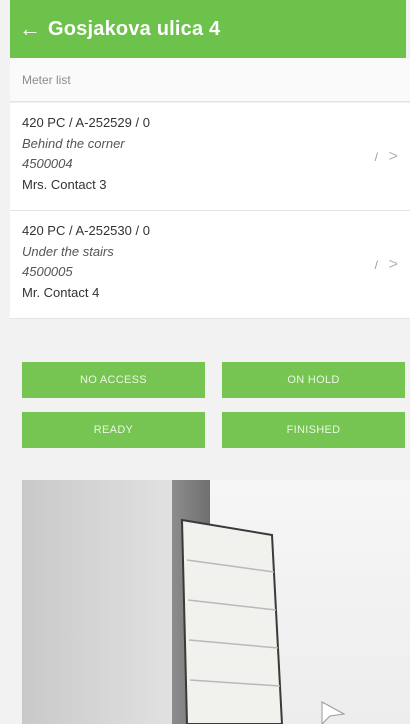  Describe the element at coordinates (134, 28) in the screenshot. I see `page-title: Gosjakova ulica 4` at that location.